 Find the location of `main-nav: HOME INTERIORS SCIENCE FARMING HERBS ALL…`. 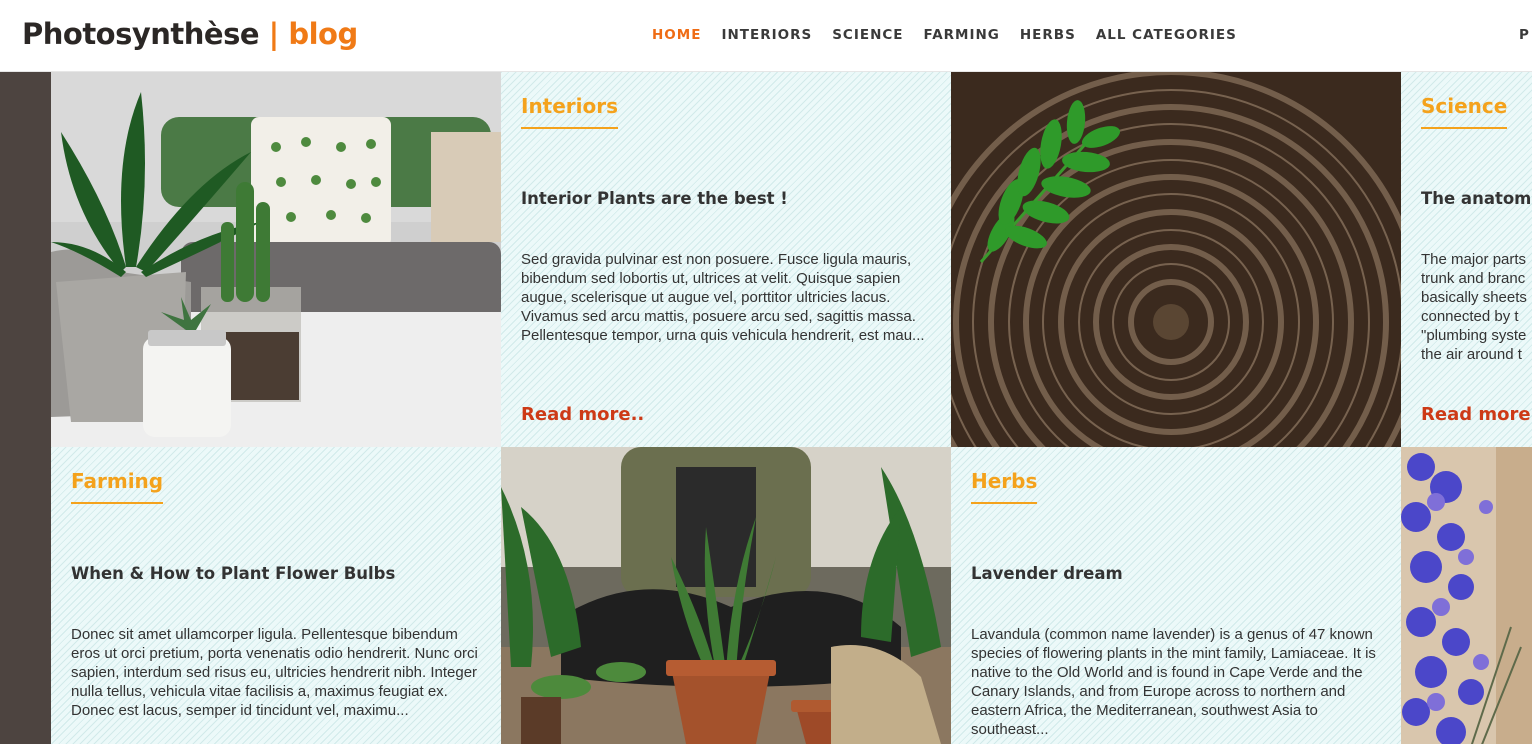

main-nav: HOME INTERIORS SCIENCE FARMING HERBS ALL… is located at coordinates (944, 35).